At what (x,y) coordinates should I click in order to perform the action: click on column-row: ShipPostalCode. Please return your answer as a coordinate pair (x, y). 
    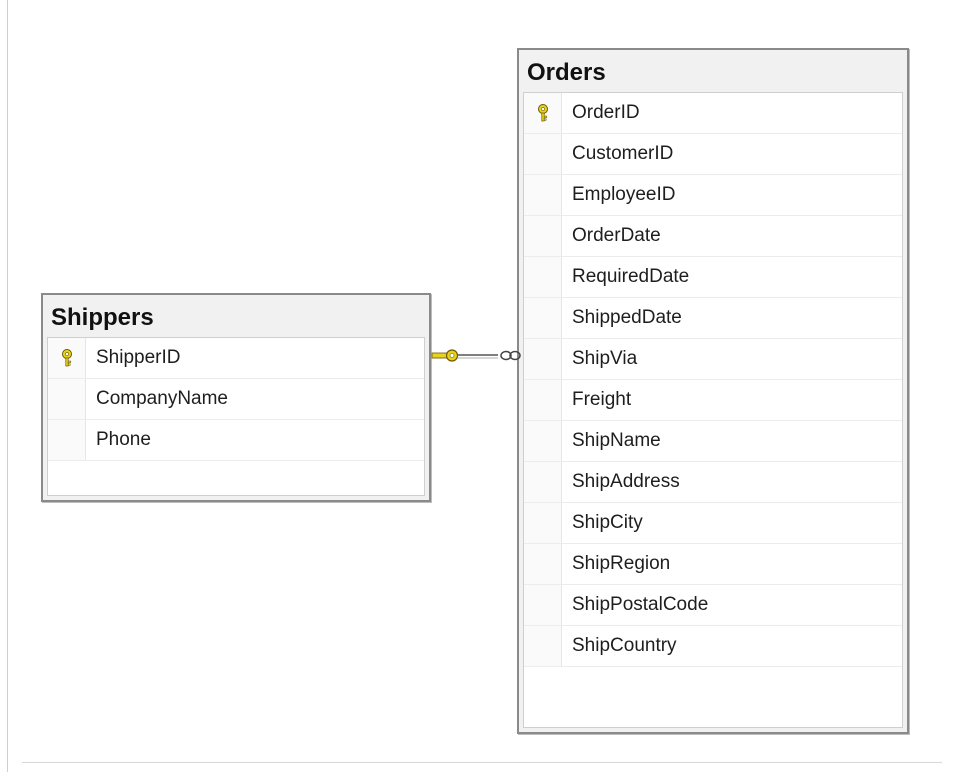
    Looking at the image, I should click on (713, 605).